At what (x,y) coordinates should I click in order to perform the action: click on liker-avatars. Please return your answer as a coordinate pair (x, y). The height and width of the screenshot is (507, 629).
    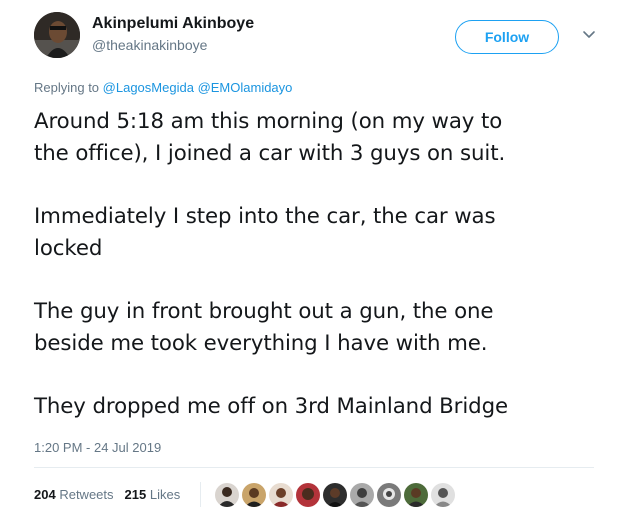
    Looking at the image, I should click on (336, 495).